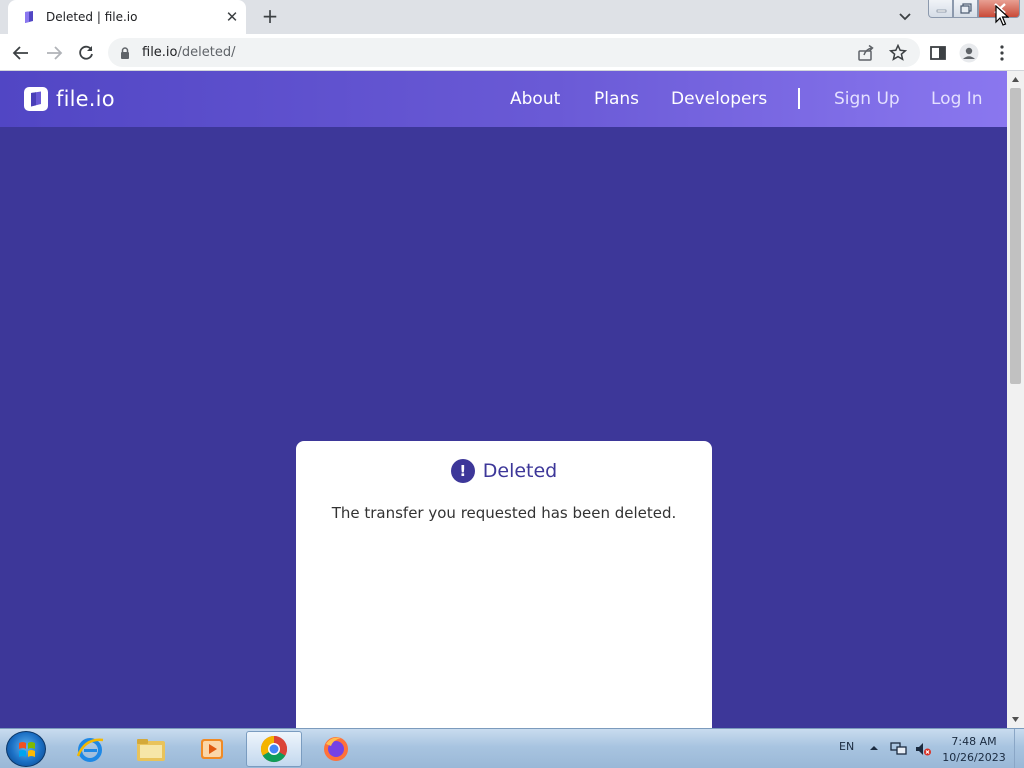  What do you see at coordinates (520, 471) in the screenshot?
I see `notice-title: Deleted` at bounding box center [520, 471].